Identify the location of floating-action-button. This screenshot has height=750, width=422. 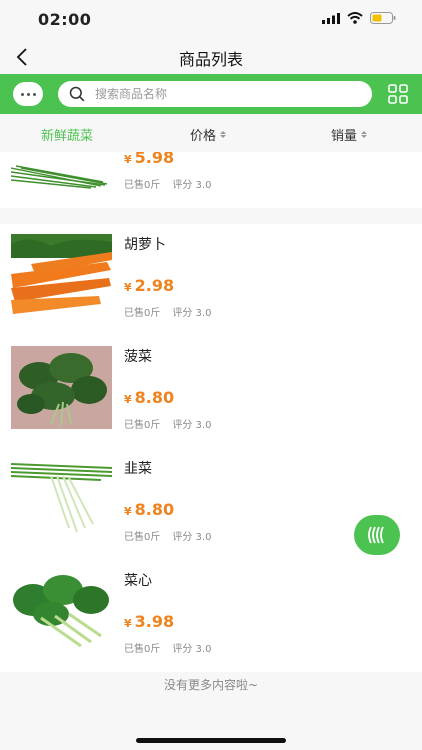
(377, 535).